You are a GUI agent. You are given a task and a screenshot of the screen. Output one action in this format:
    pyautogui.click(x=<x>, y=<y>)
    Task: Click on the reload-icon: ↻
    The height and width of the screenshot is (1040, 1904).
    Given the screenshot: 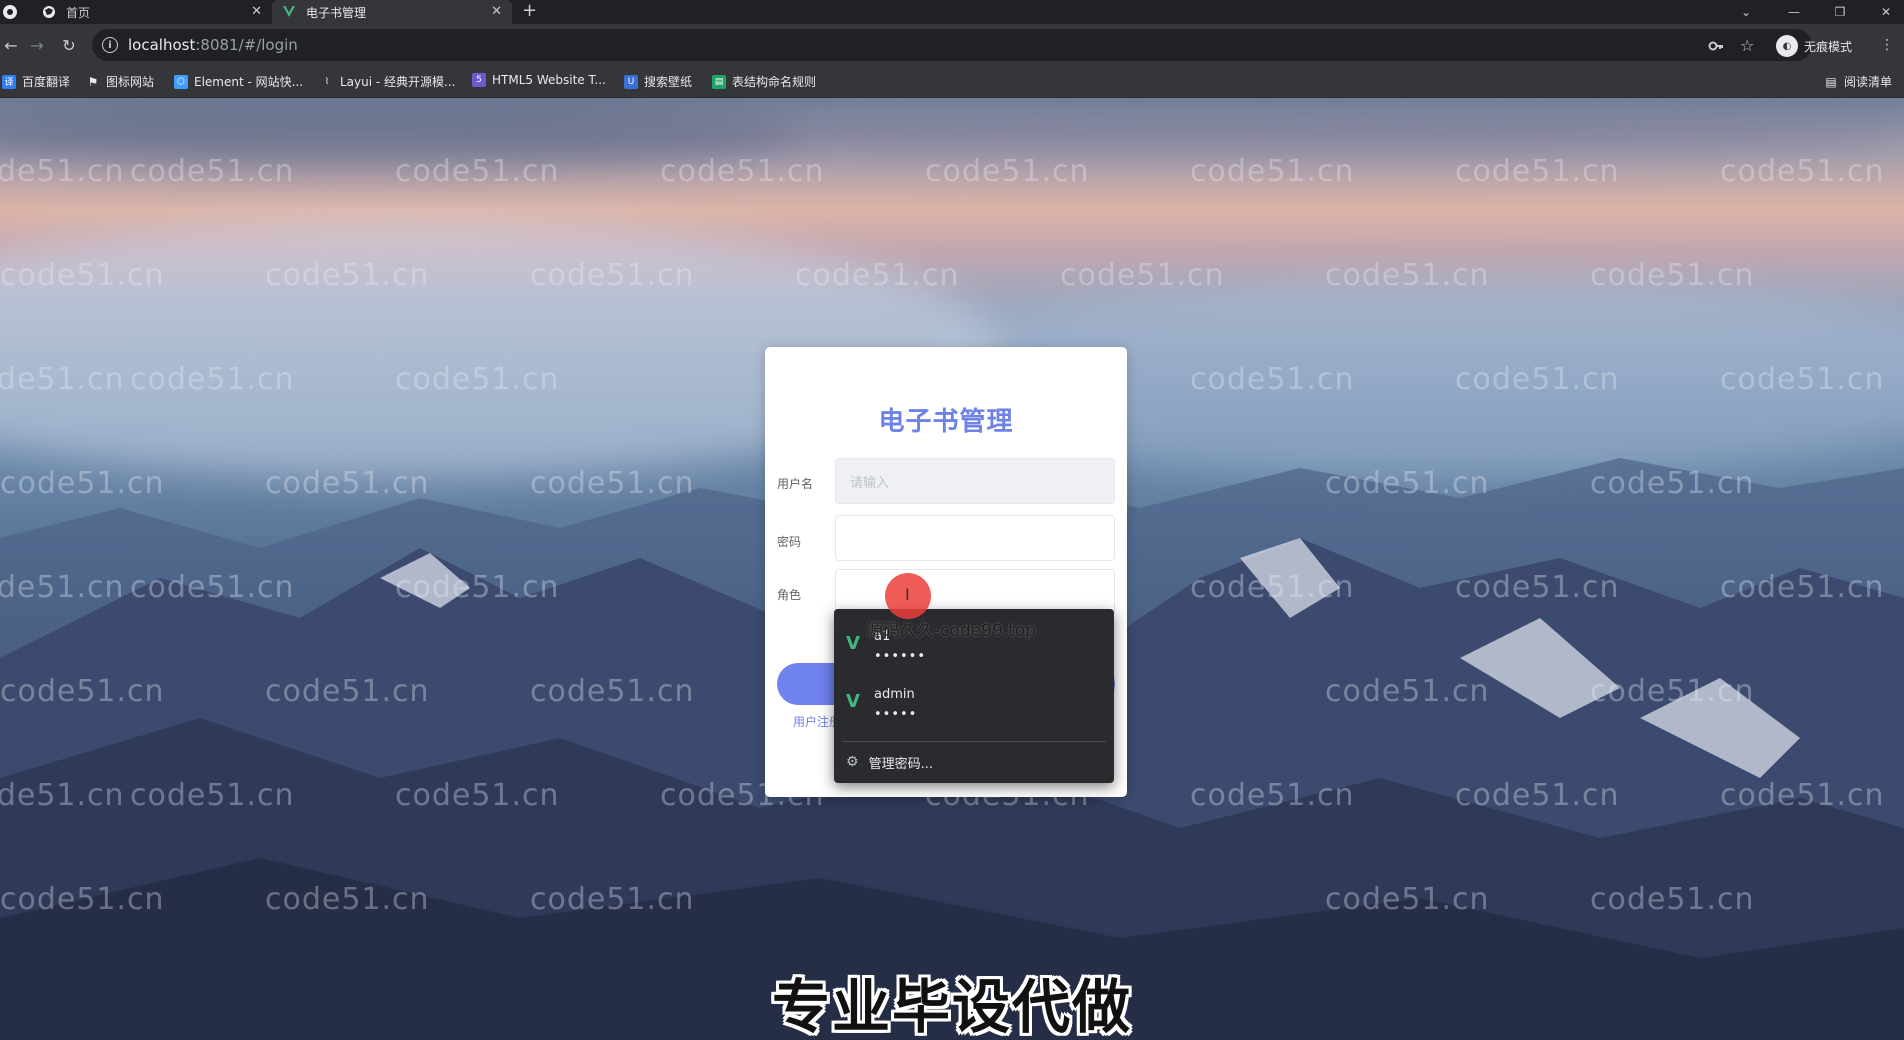 What is the action you would take?
    pyautogui.click(x=69, y=45)
    